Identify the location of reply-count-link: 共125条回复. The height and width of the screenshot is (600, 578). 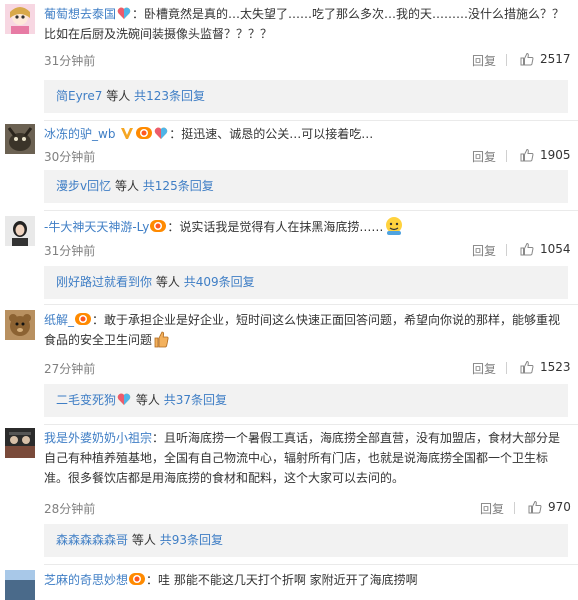
(178, 186).